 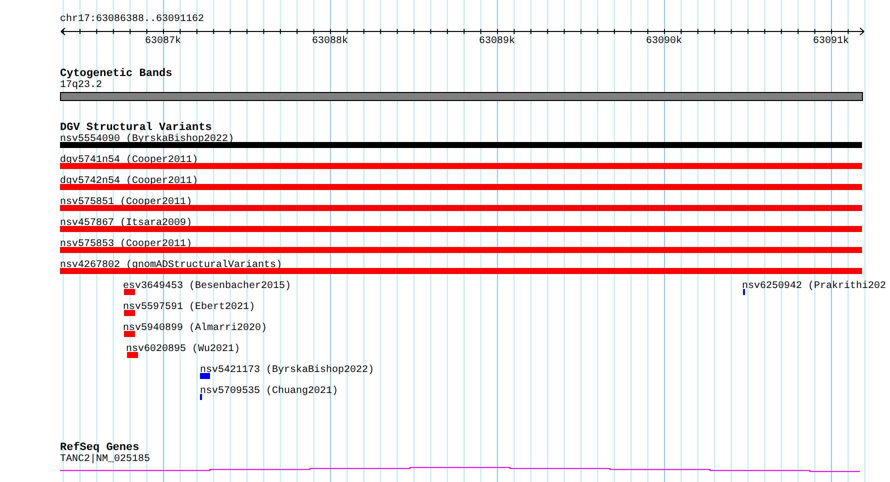 I want to click on tick-label: 63091k, so click(x=831, y=42).